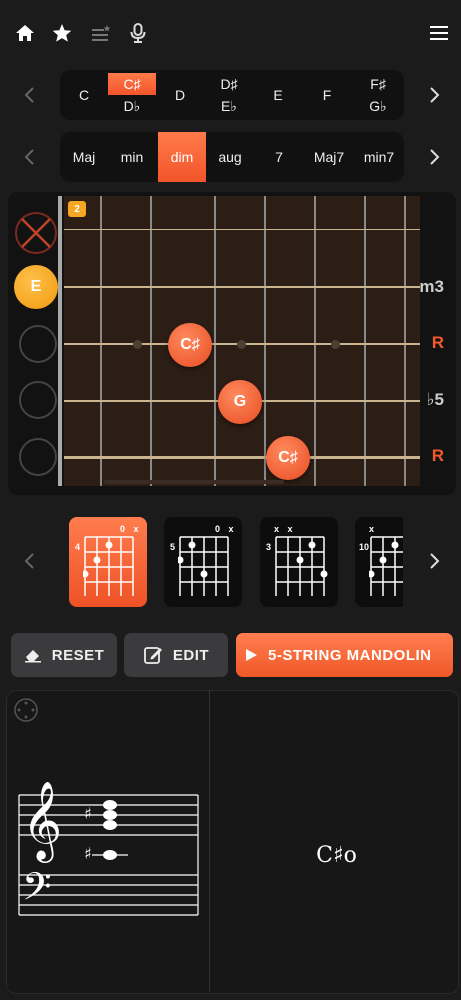 The height and width of the screenshot is (1000, 461). I want to click on root-selector: C C♯ D♭ D D♯ E♭ E F F♯ G♭, so click(232, 95).